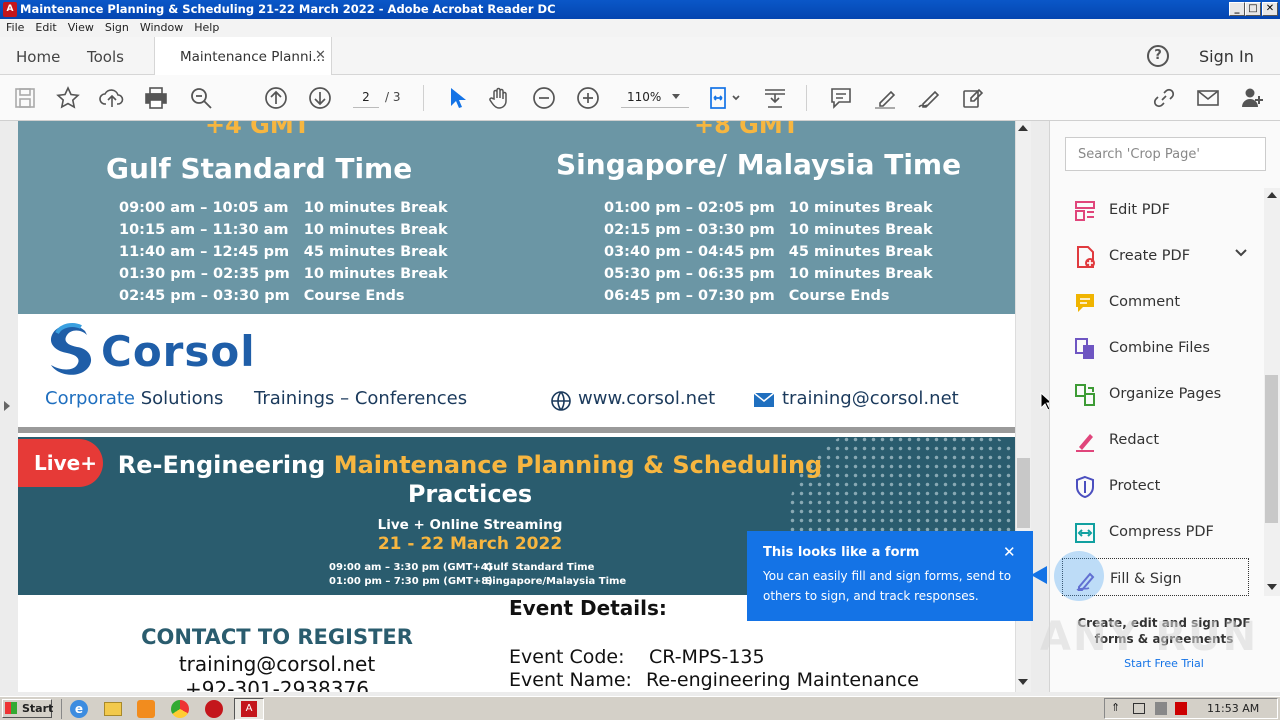 This screenshot has height=720, width=1280. Describe the element at coordinates (1115, 707) in the screenshot. I see `tray-expand-icon: ⇑` at that location.